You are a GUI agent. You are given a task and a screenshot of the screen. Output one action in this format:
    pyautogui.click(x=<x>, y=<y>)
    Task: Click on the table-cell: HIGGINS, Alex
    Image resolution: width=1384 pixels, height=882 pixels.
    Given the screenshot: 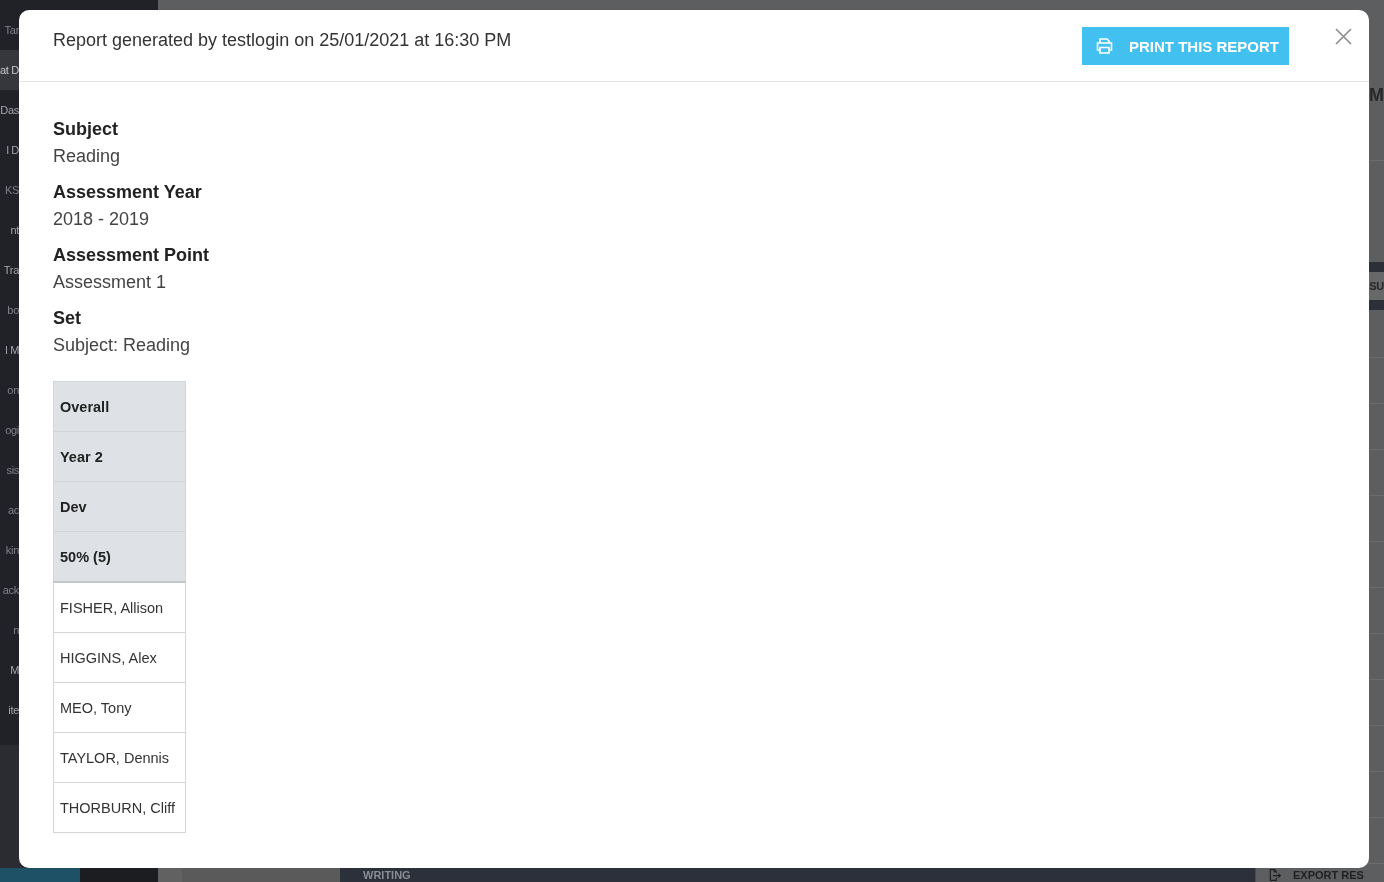 What is the action you would take?
    pyautogui.click(x=119, y=657)
    